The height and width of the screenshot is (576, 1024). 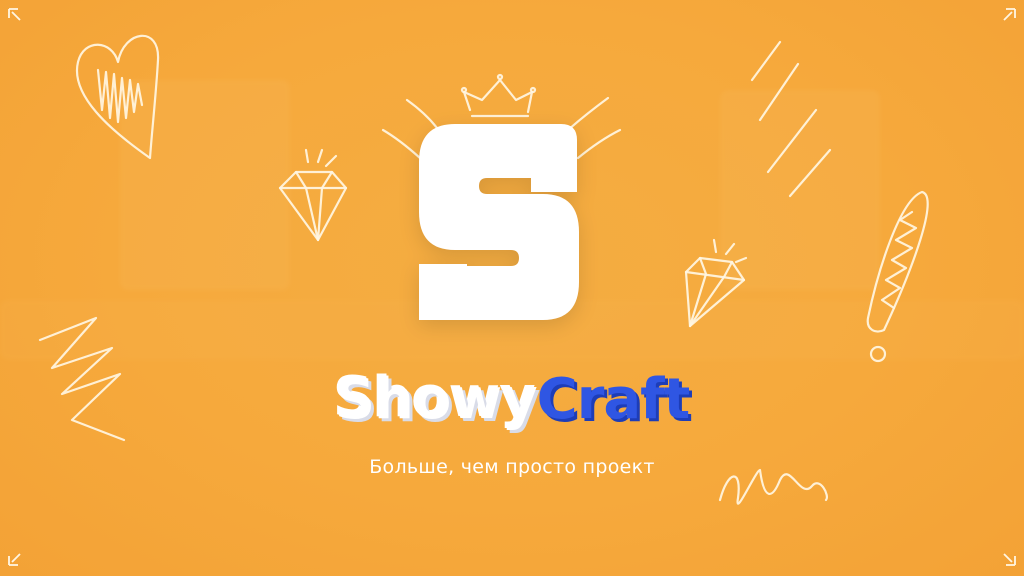 I want to click on brand-name-part1: Showy, so click(x=436, y=399).